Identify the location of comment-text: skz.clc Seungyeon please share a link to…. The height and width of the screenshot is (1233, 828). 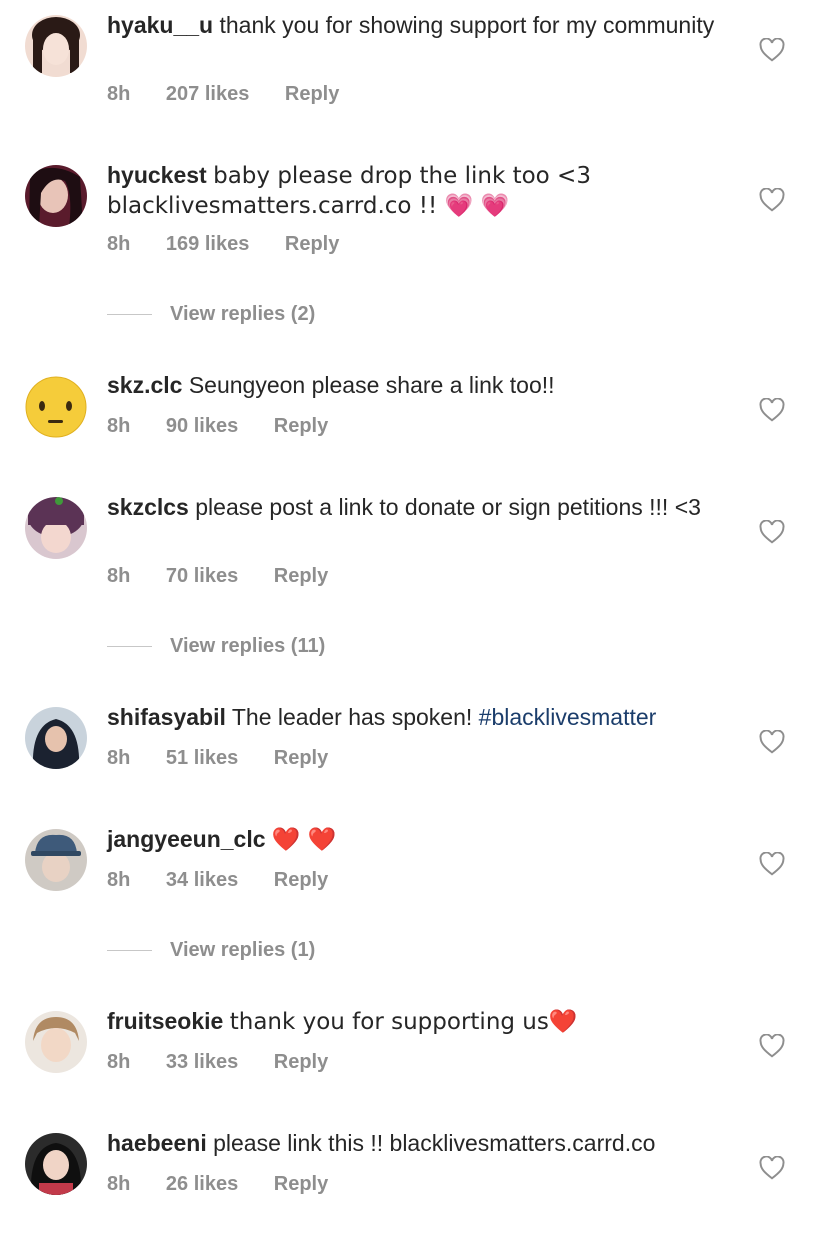
(417, 385).